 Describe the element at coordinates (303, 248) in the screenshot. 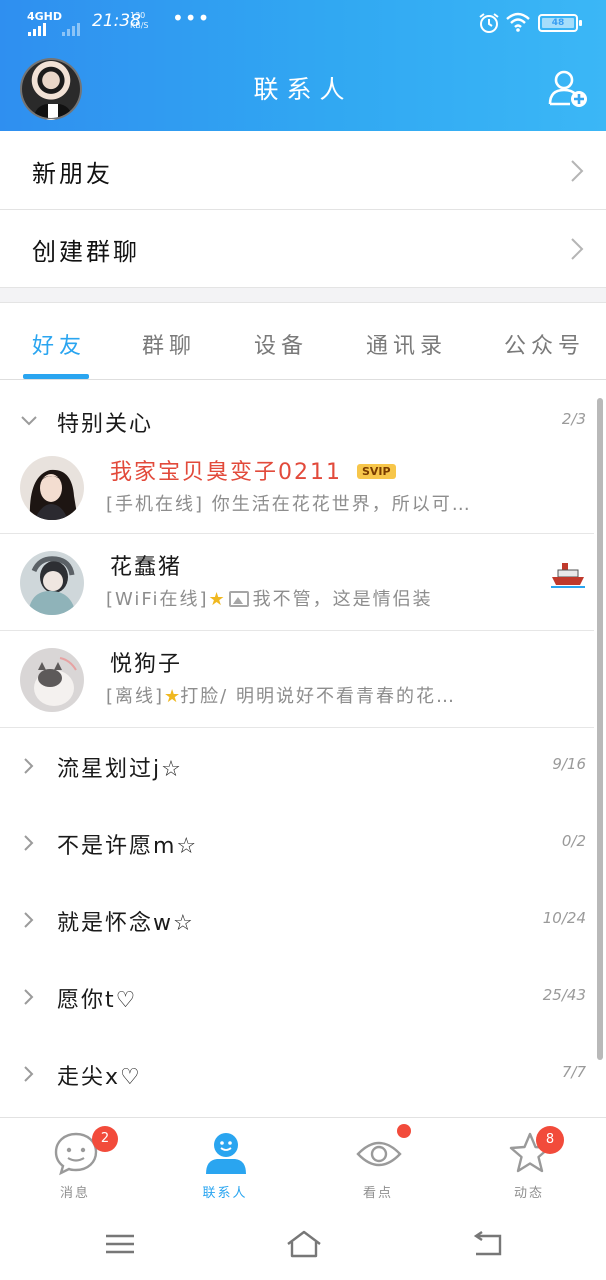

I see `create-group-chat-entry: 创建群聊` at that location.